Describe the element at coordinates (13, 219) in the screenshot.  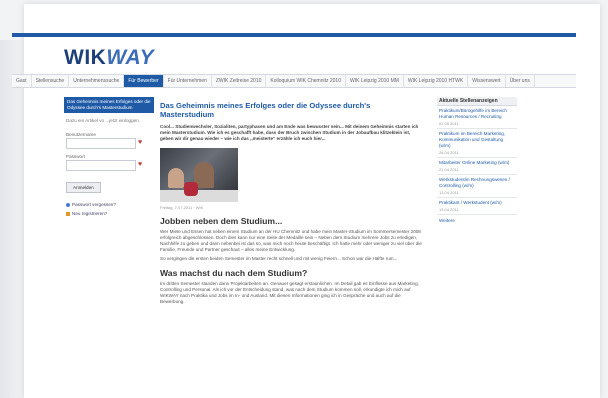
I see `page-shadow` at that location.